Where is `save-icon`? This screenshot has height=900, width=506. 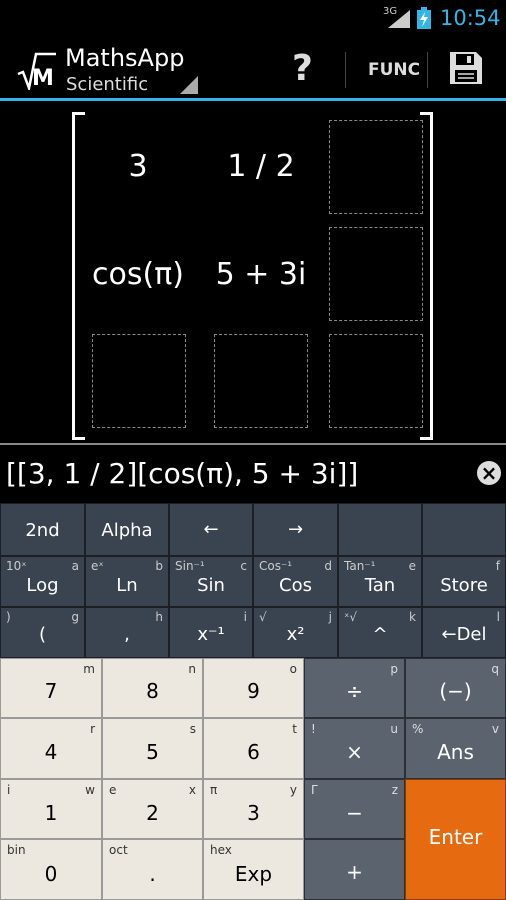
save-icon is located at coordinates (466, 68).